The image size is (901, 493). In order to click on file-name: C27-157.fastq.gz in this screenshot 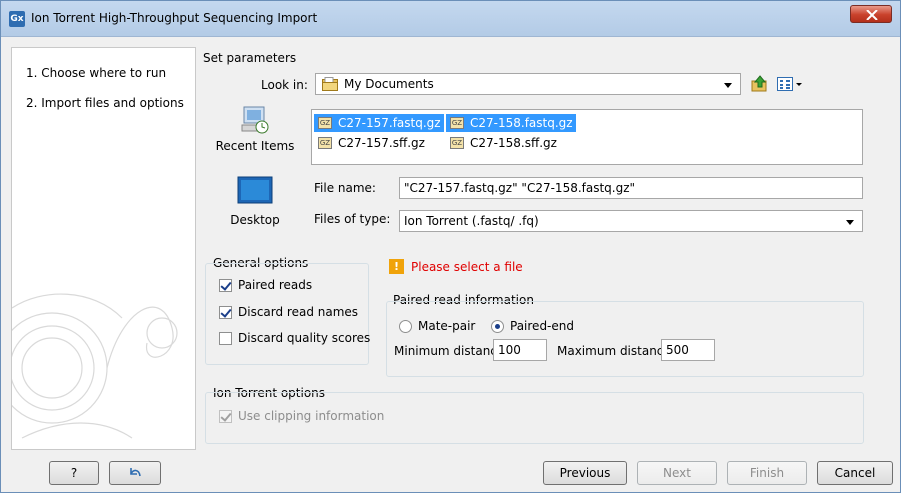, I will do `click(389, 123)`.